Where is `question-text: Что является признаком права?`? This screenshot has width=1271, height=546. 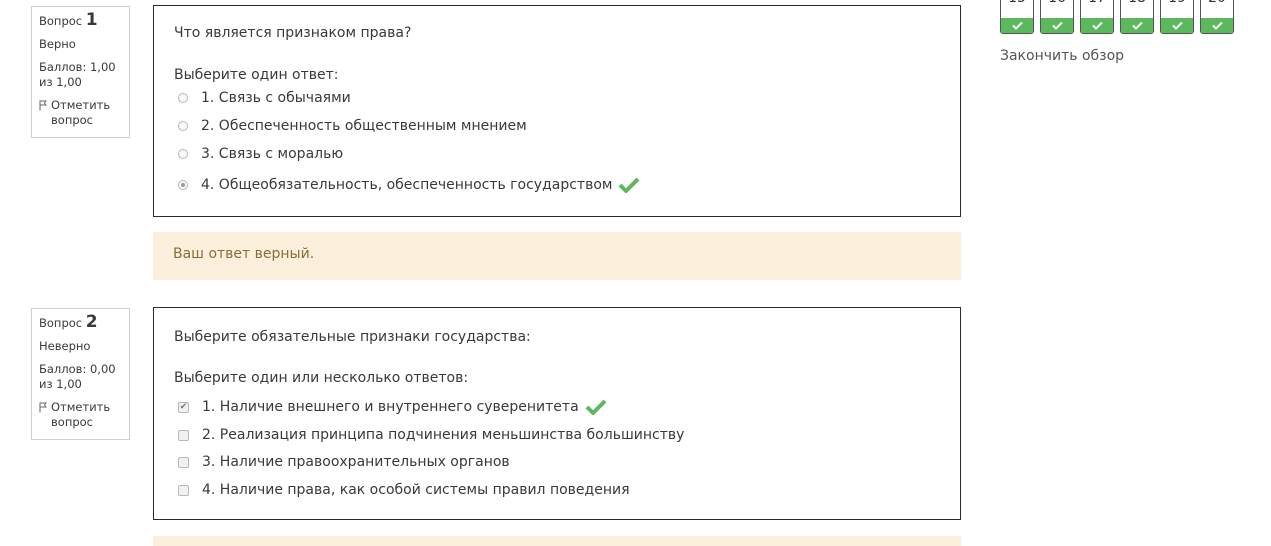
question-text: Что является признаком права? is located at coordinates (293, 33).